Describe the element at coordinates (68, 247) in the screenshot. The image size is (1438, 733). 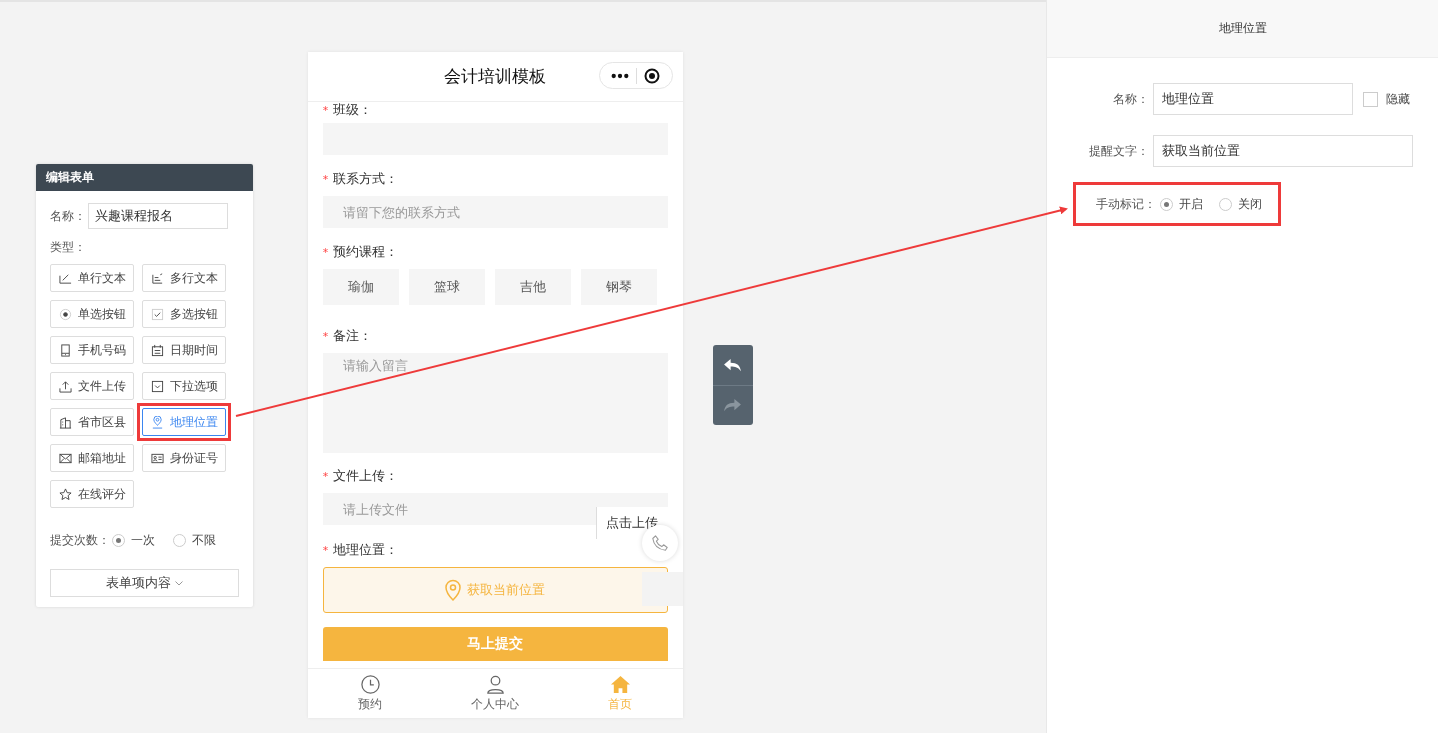
I see `field-label: 类型：` at that location.